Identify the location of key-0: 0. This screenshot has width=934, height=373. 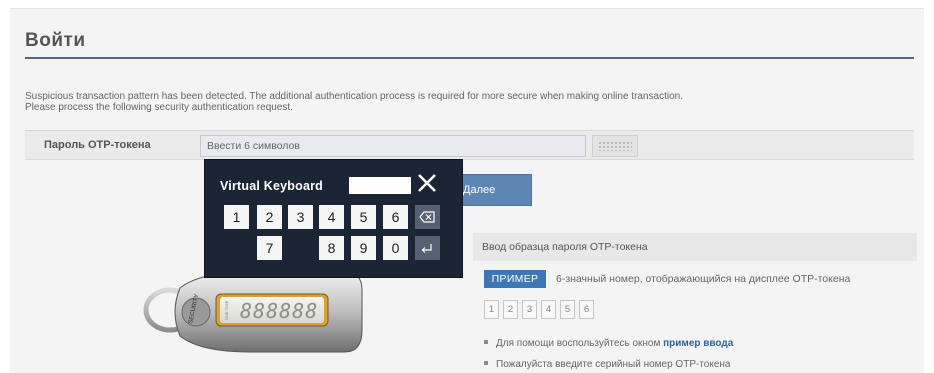
(395, 248).